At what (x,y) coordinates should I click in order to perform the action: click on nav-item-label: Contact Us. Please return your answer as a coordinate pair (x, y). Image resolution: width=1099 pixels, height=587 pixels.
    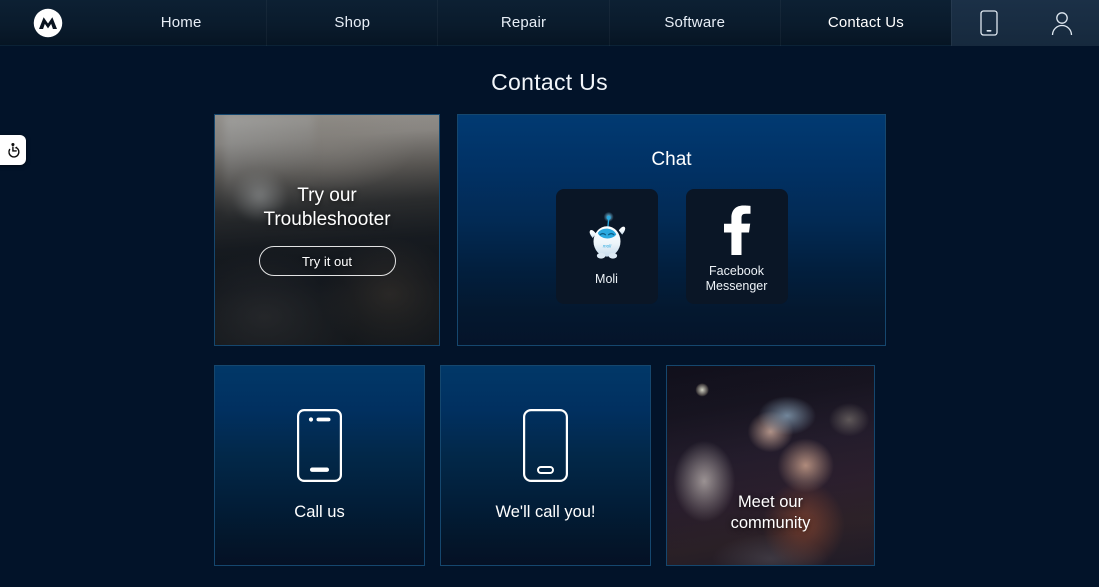
    Looking at the image, I should click on (866, 22).